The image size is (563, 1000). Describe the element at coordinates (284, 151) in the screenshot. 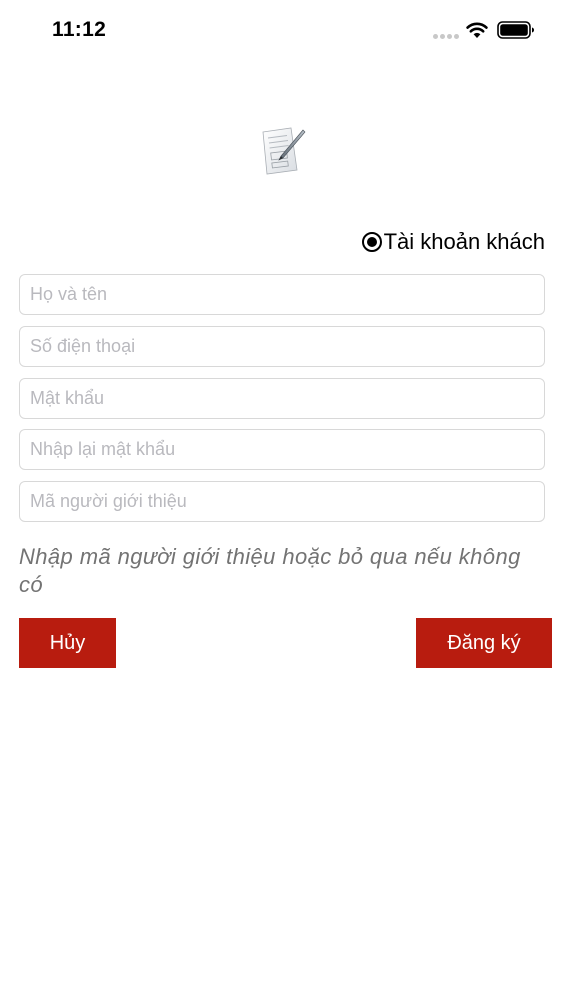

I see `form-pen-icon` at that location.